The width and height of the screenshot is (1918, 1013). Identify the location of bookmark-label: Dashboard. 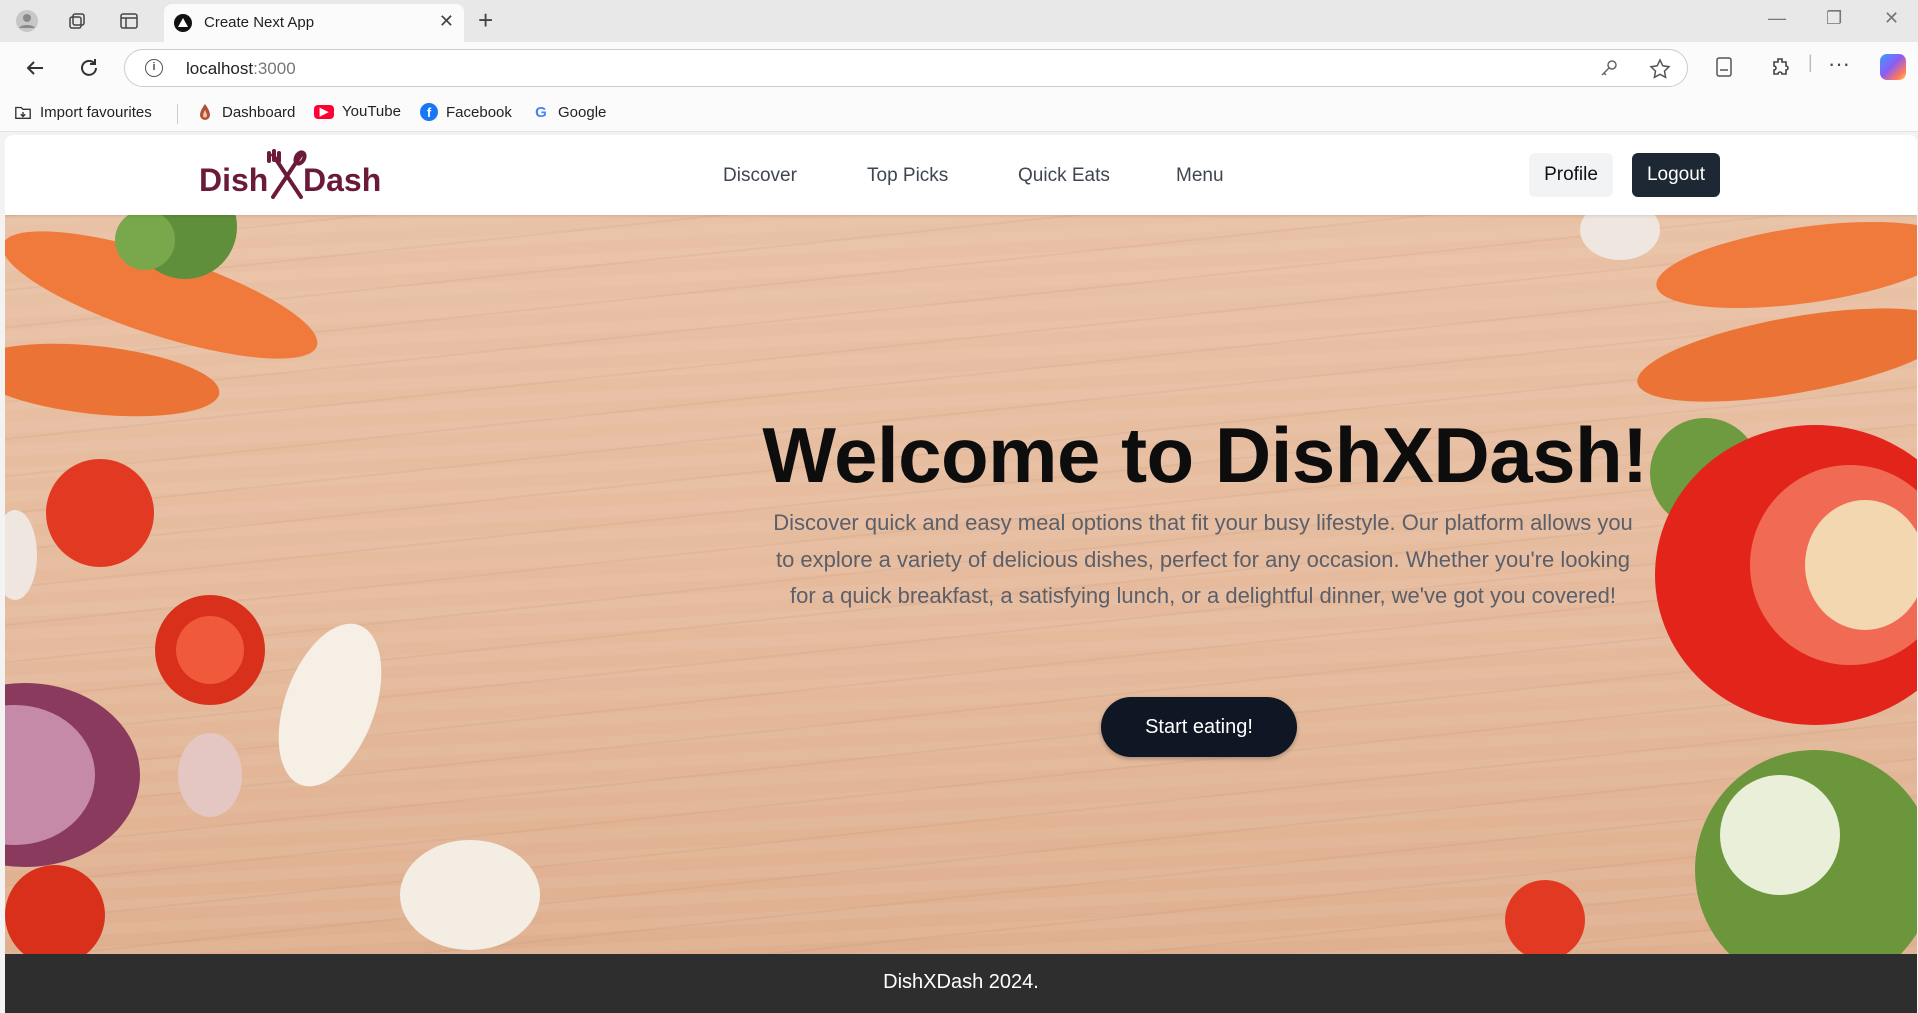
(259, 112).